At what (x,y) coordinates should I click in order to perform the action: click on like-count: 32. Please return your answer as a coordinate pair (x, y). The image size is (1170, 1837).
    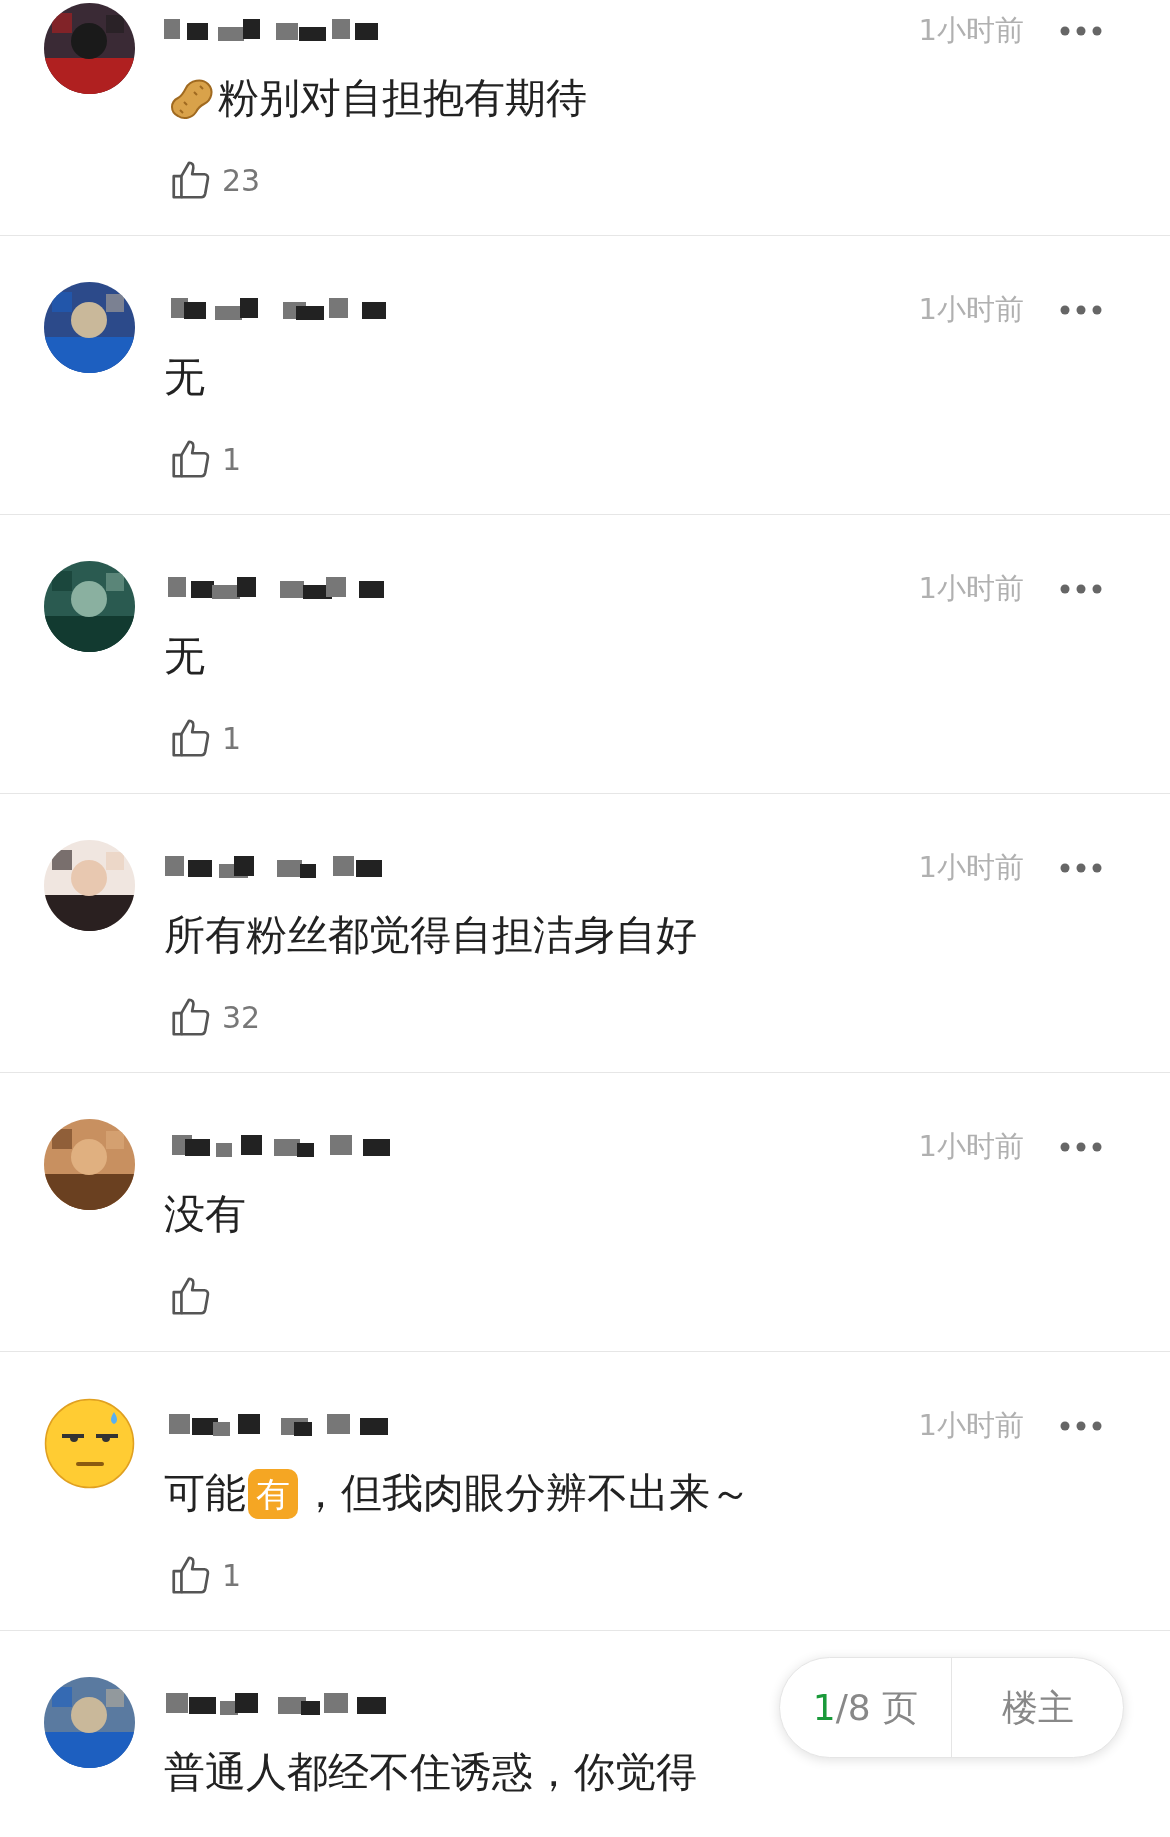
    Looking at the image, I should click on (241, 1017).